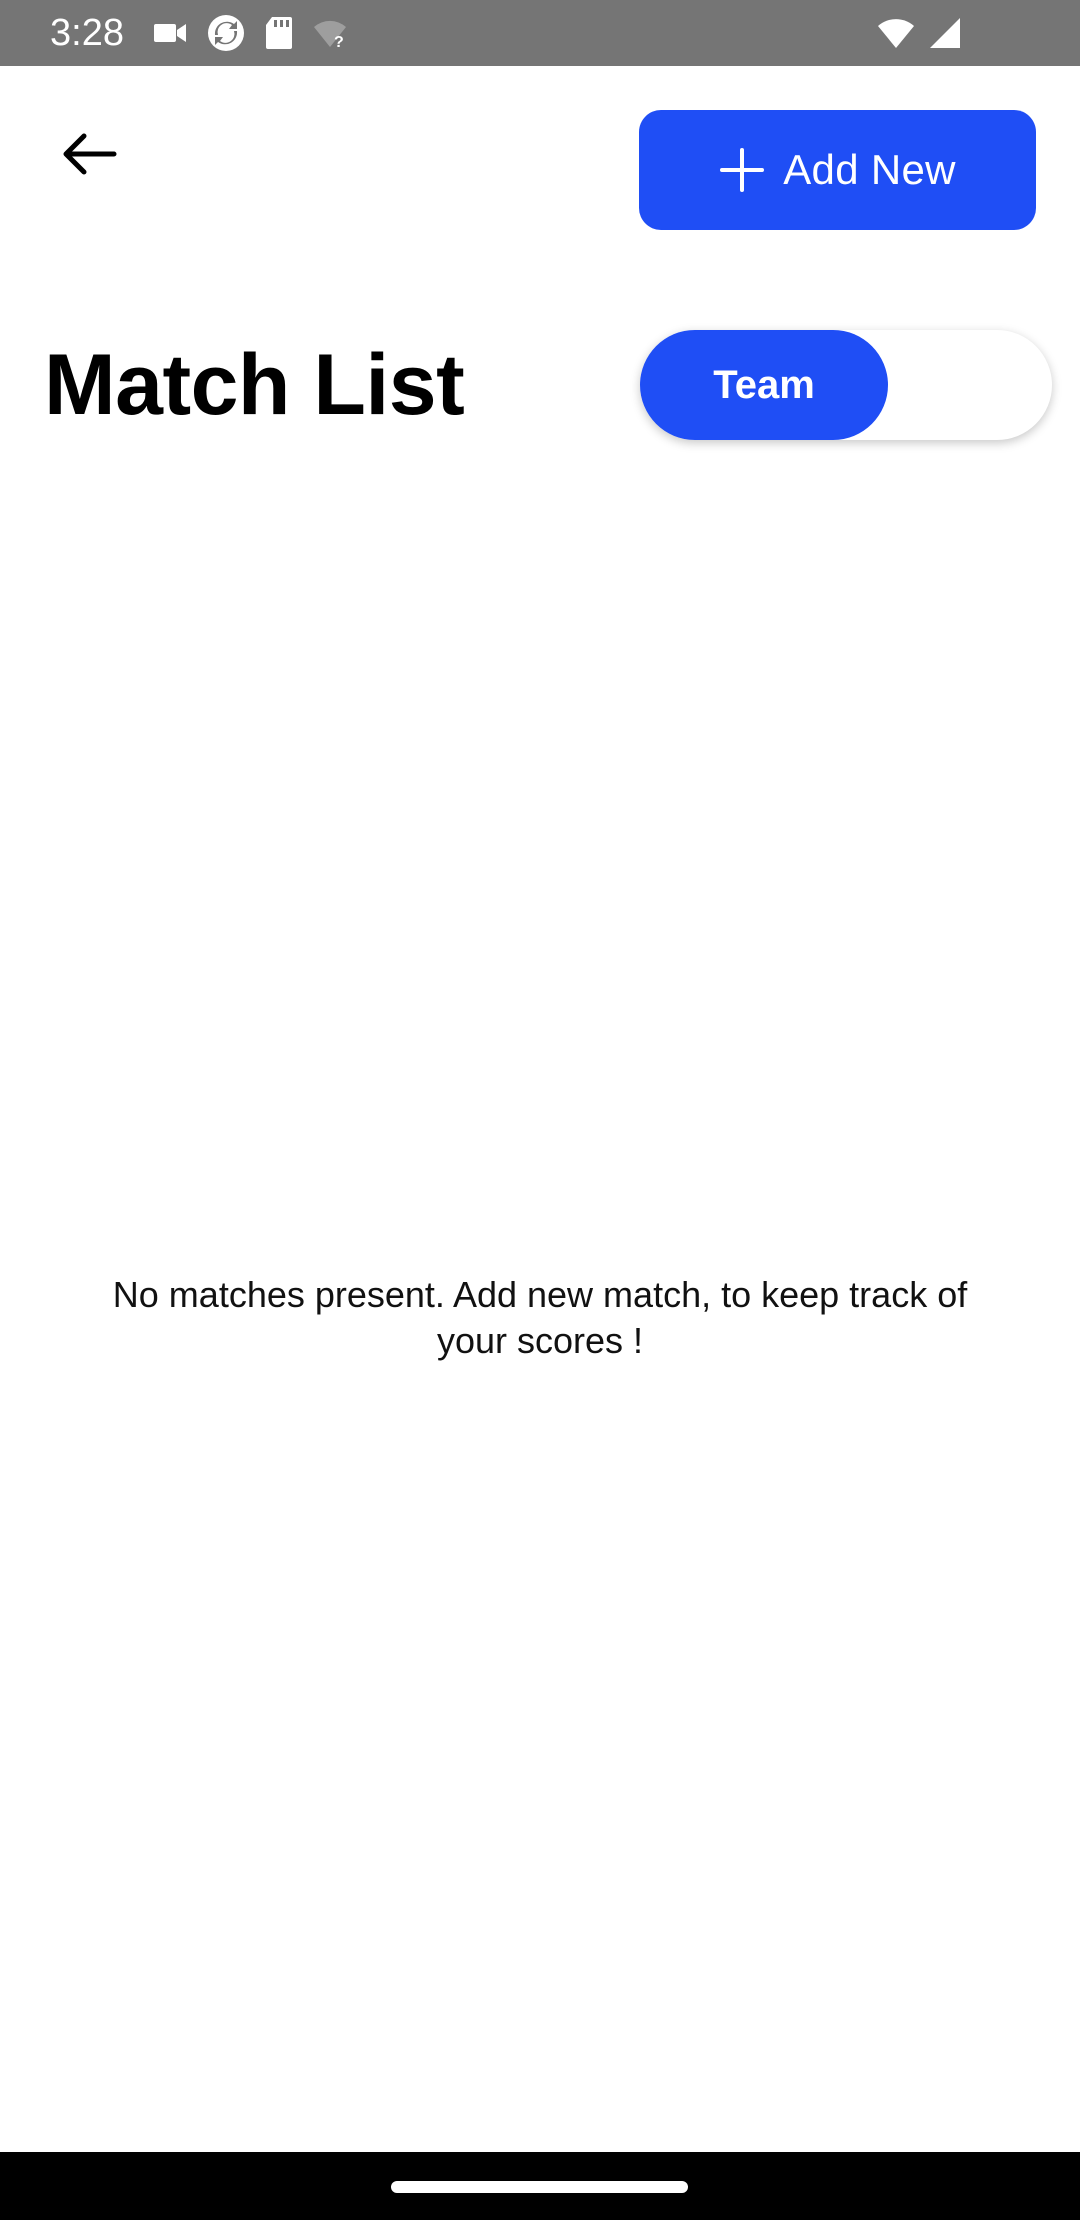 This screenshot has height=2220, width=1080. I want to click on sync-app-icon, so click(226, 33).